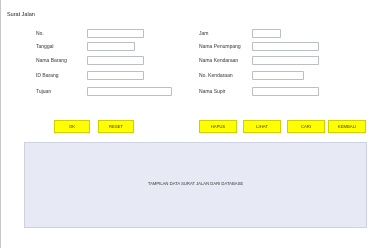 This screenshot has width=375, height=248. Describe the element at coordinates (115, 75) in the screenshot. I see `id-barang-field` at that location.